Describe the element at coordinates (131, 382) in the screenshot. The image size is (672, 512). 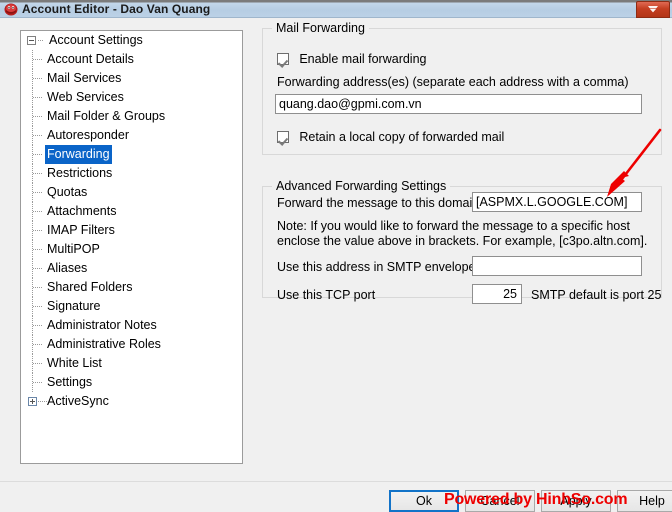
I see `sidebar-item-settings: Settings` at that location.